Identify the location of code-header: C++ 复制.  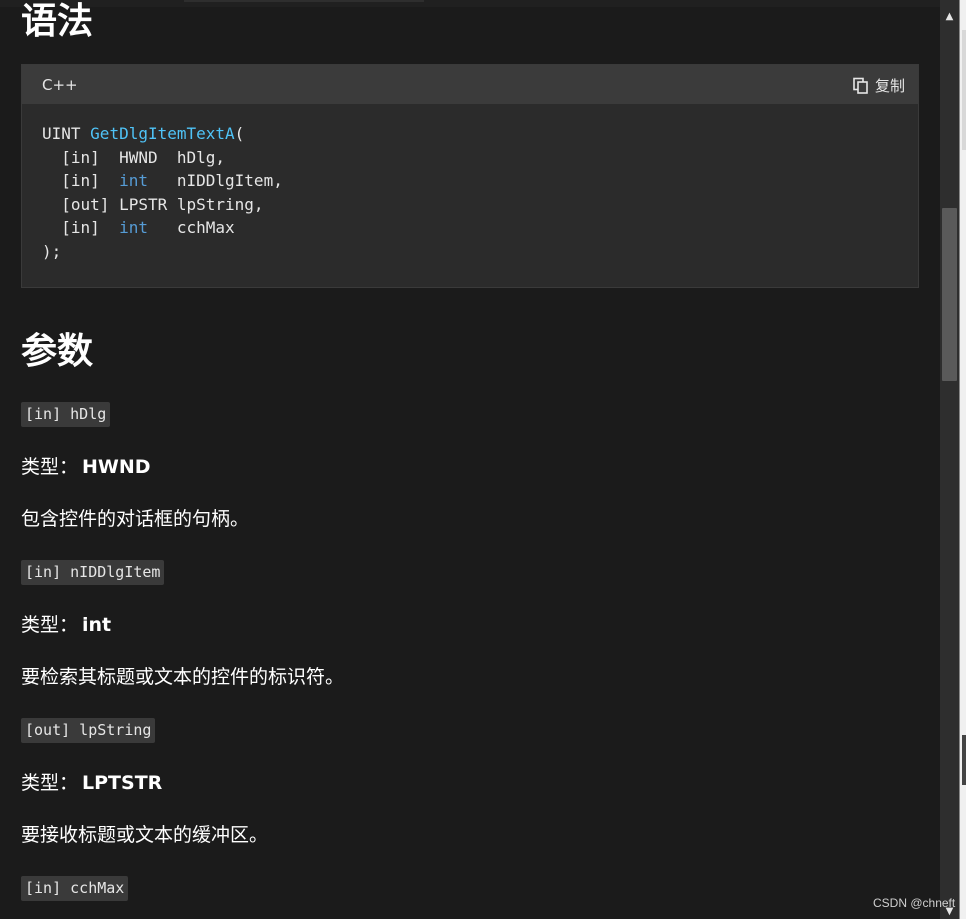
(470, 84).